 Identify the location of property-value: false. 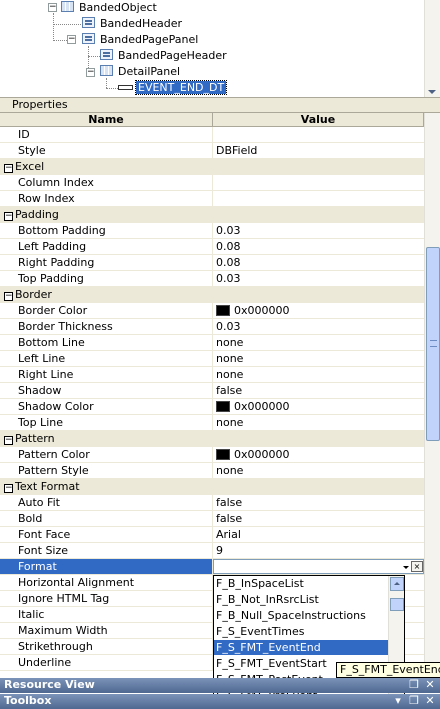
(229, 502).